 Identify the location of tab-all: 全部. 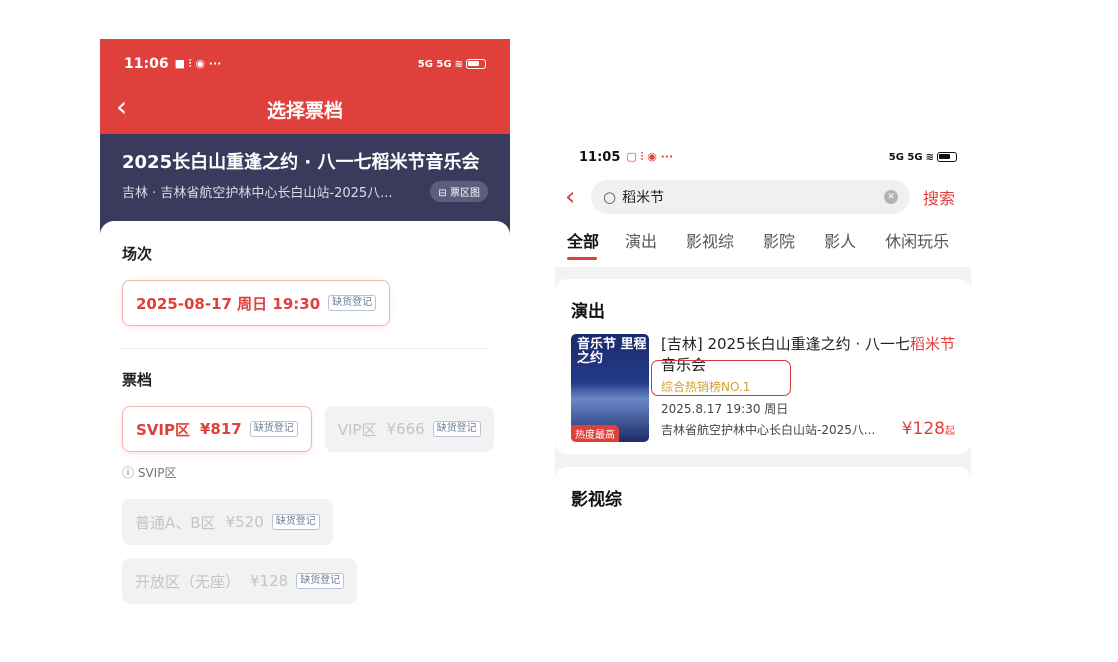
(583, 245).